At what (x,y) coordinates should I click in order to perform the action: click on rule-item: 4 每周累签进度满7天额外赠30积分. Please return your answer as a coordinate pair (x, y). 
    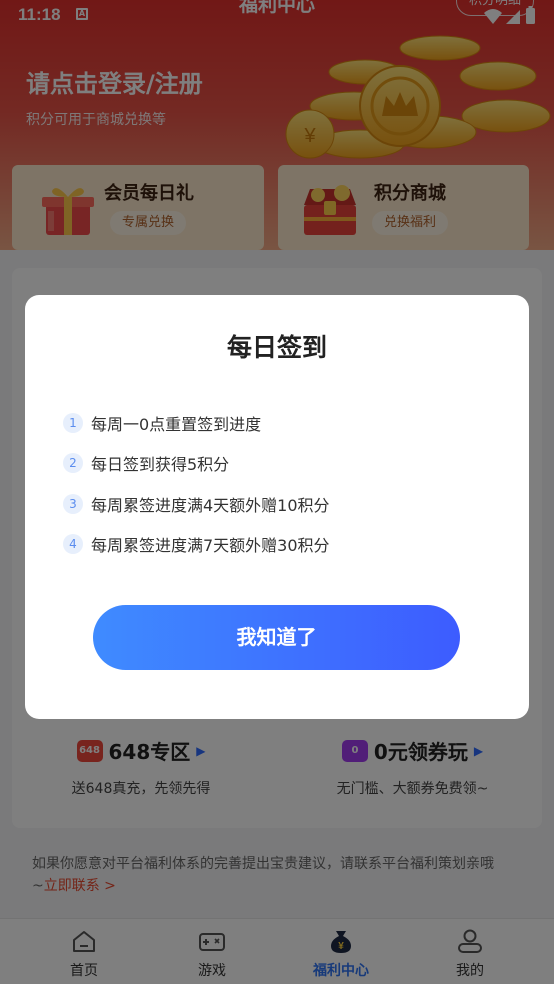
    Looking at the image, I should click on (196, 544).